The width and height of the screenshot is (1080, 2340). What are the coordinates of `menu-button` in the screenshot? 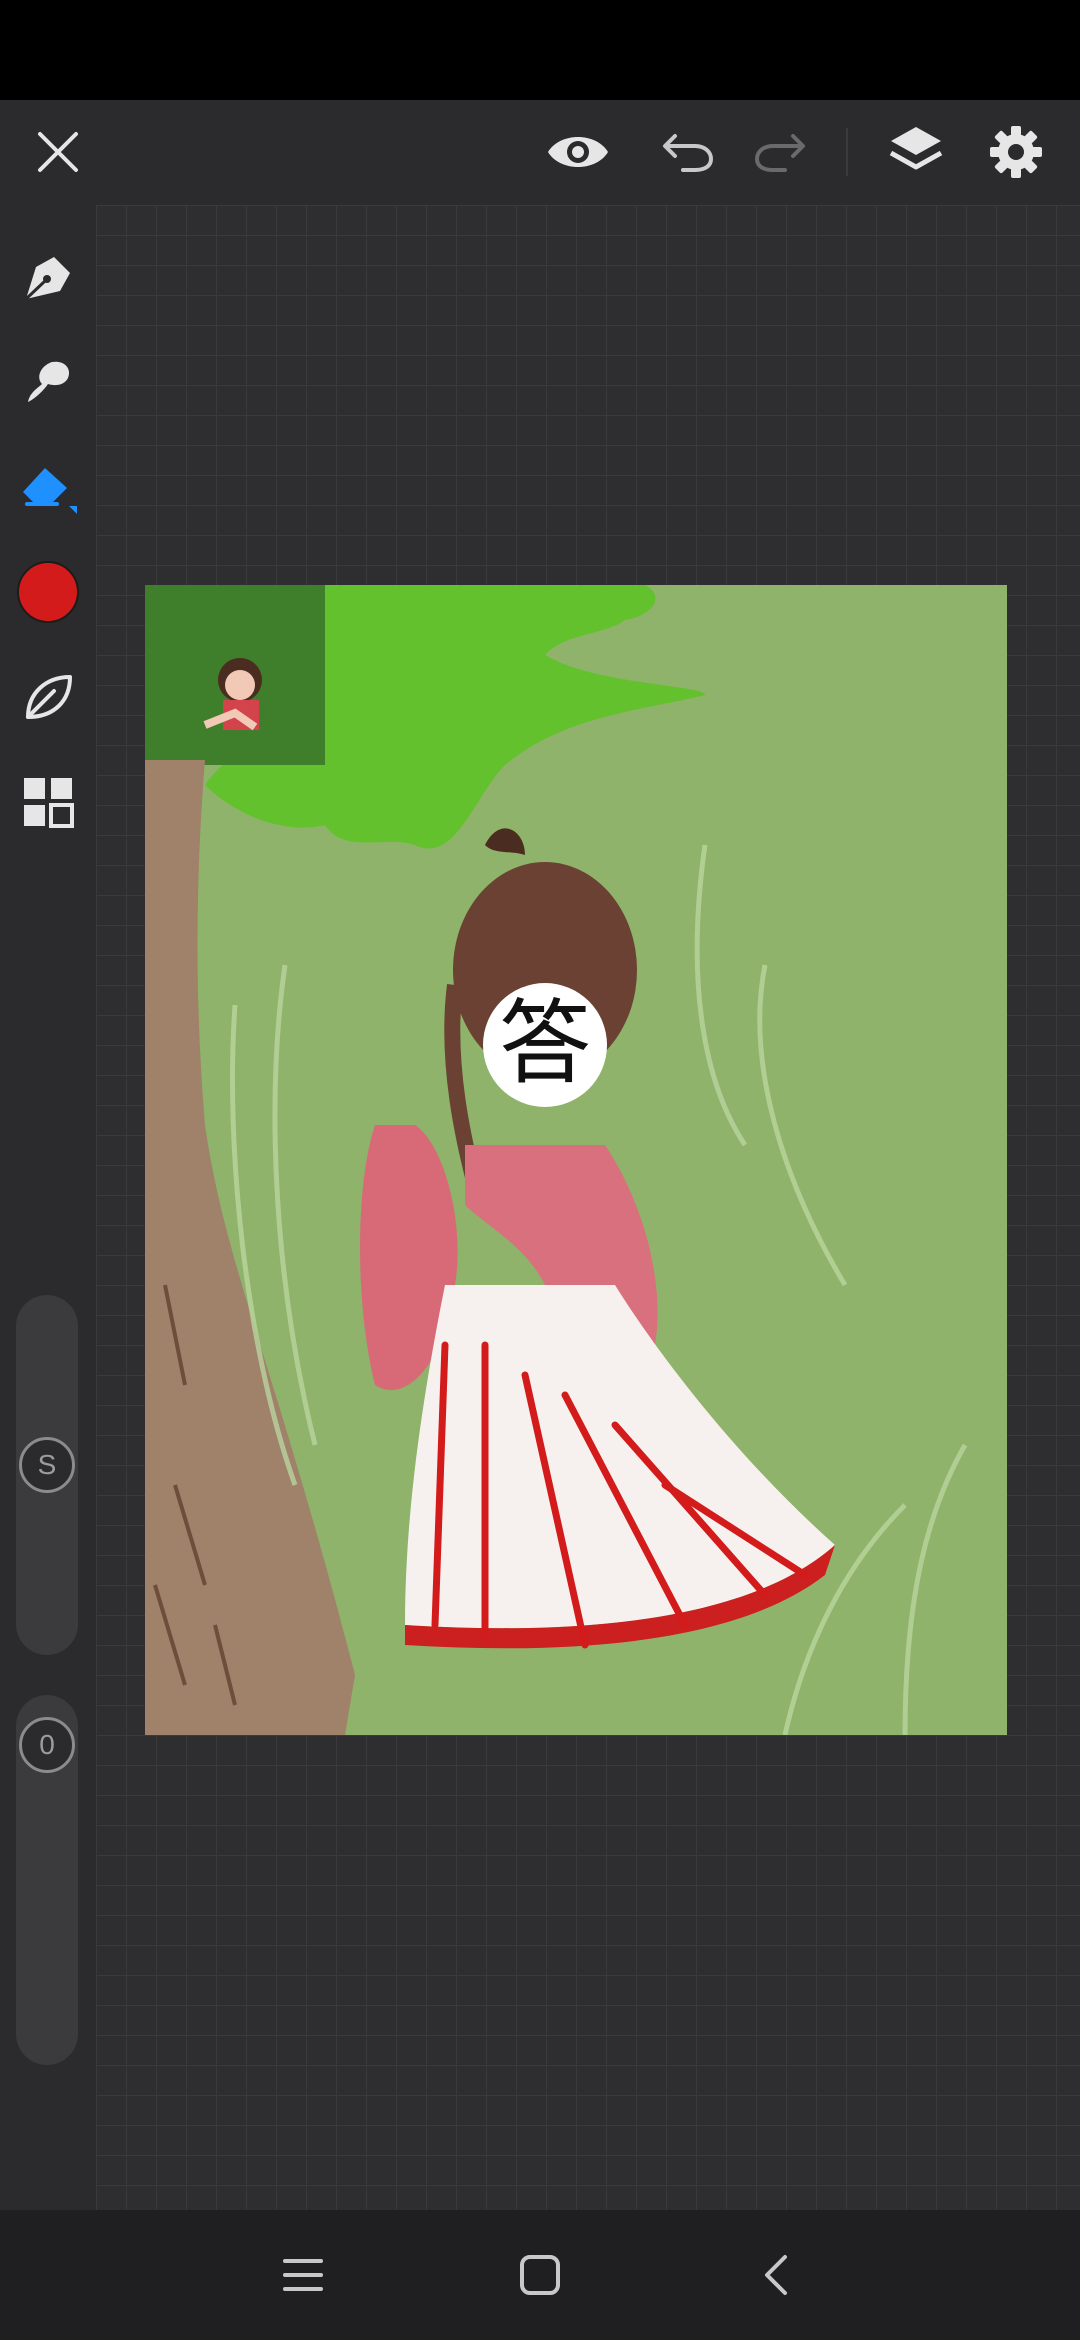 It's located at (303, 2275).